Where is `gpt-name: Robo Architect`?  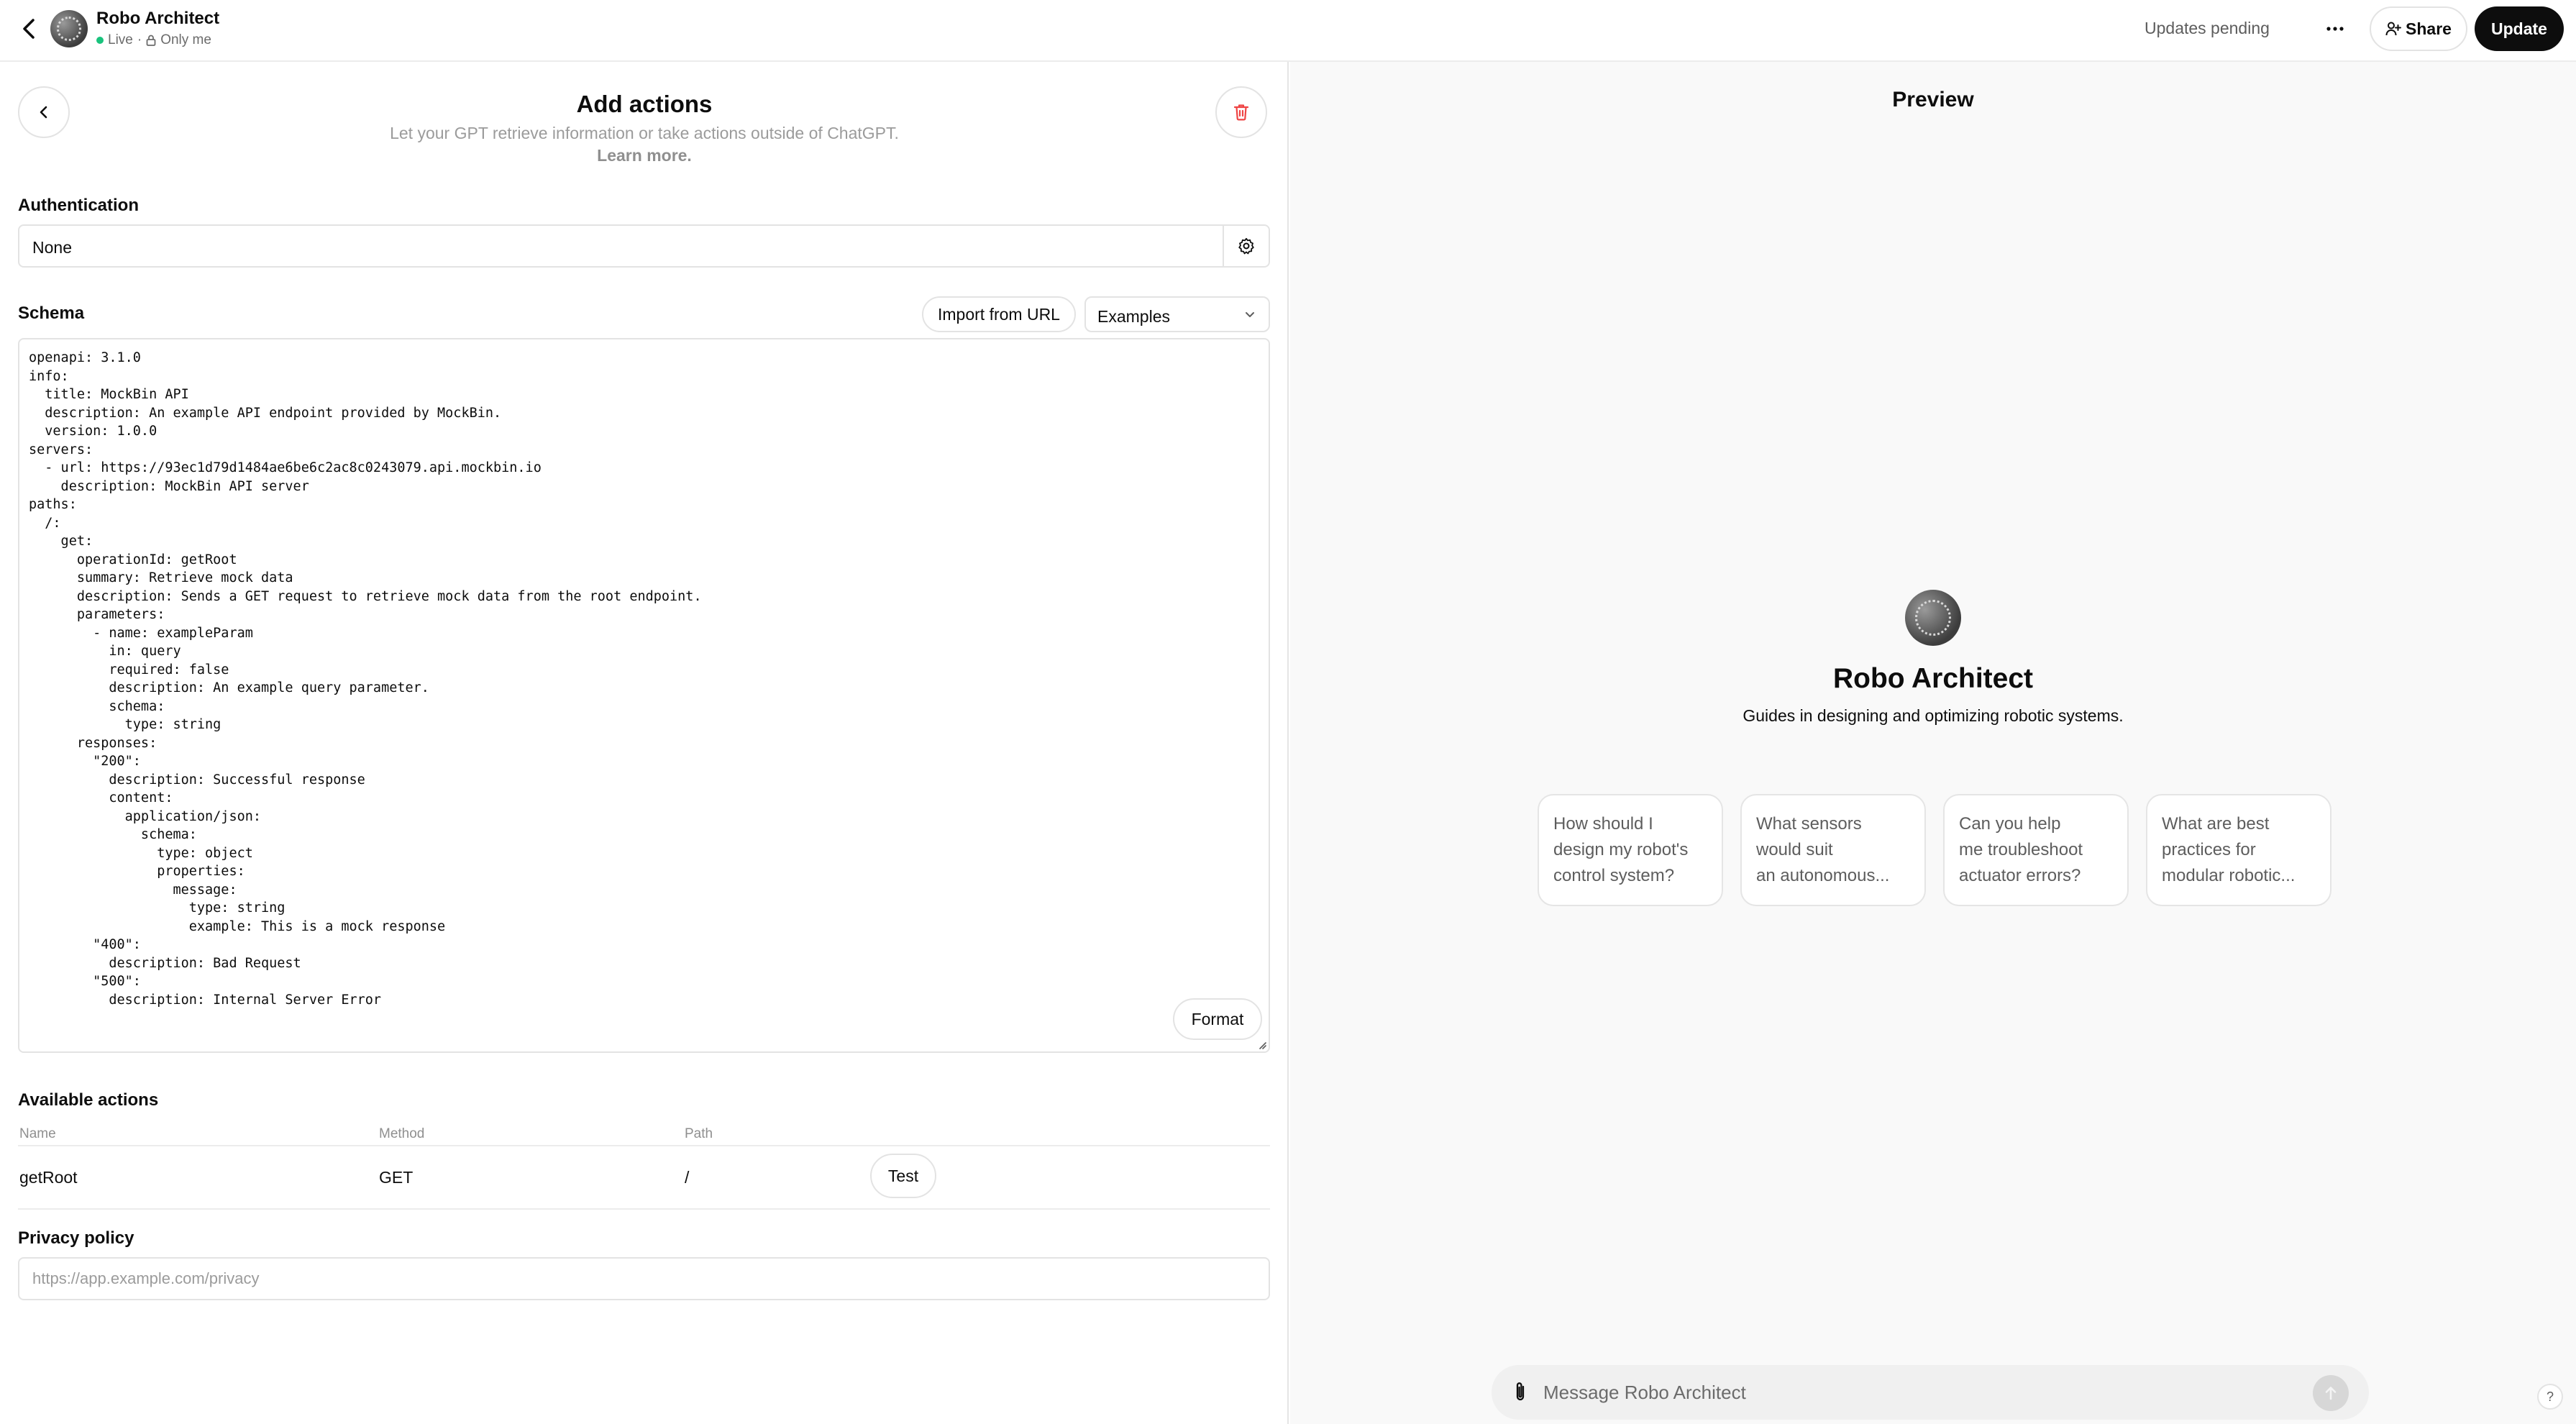 gpt-name: Robo Architect is located at coordinates (158, 18).